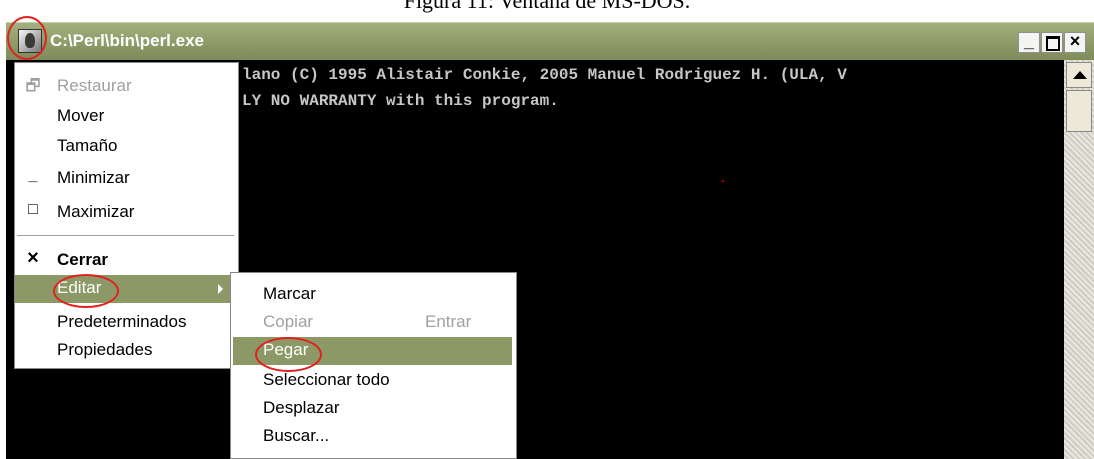  What do you see at coordinates (220, 289) in the screenshot?
I see `submenu-arrow-icon` at bounding box center [220, 289].